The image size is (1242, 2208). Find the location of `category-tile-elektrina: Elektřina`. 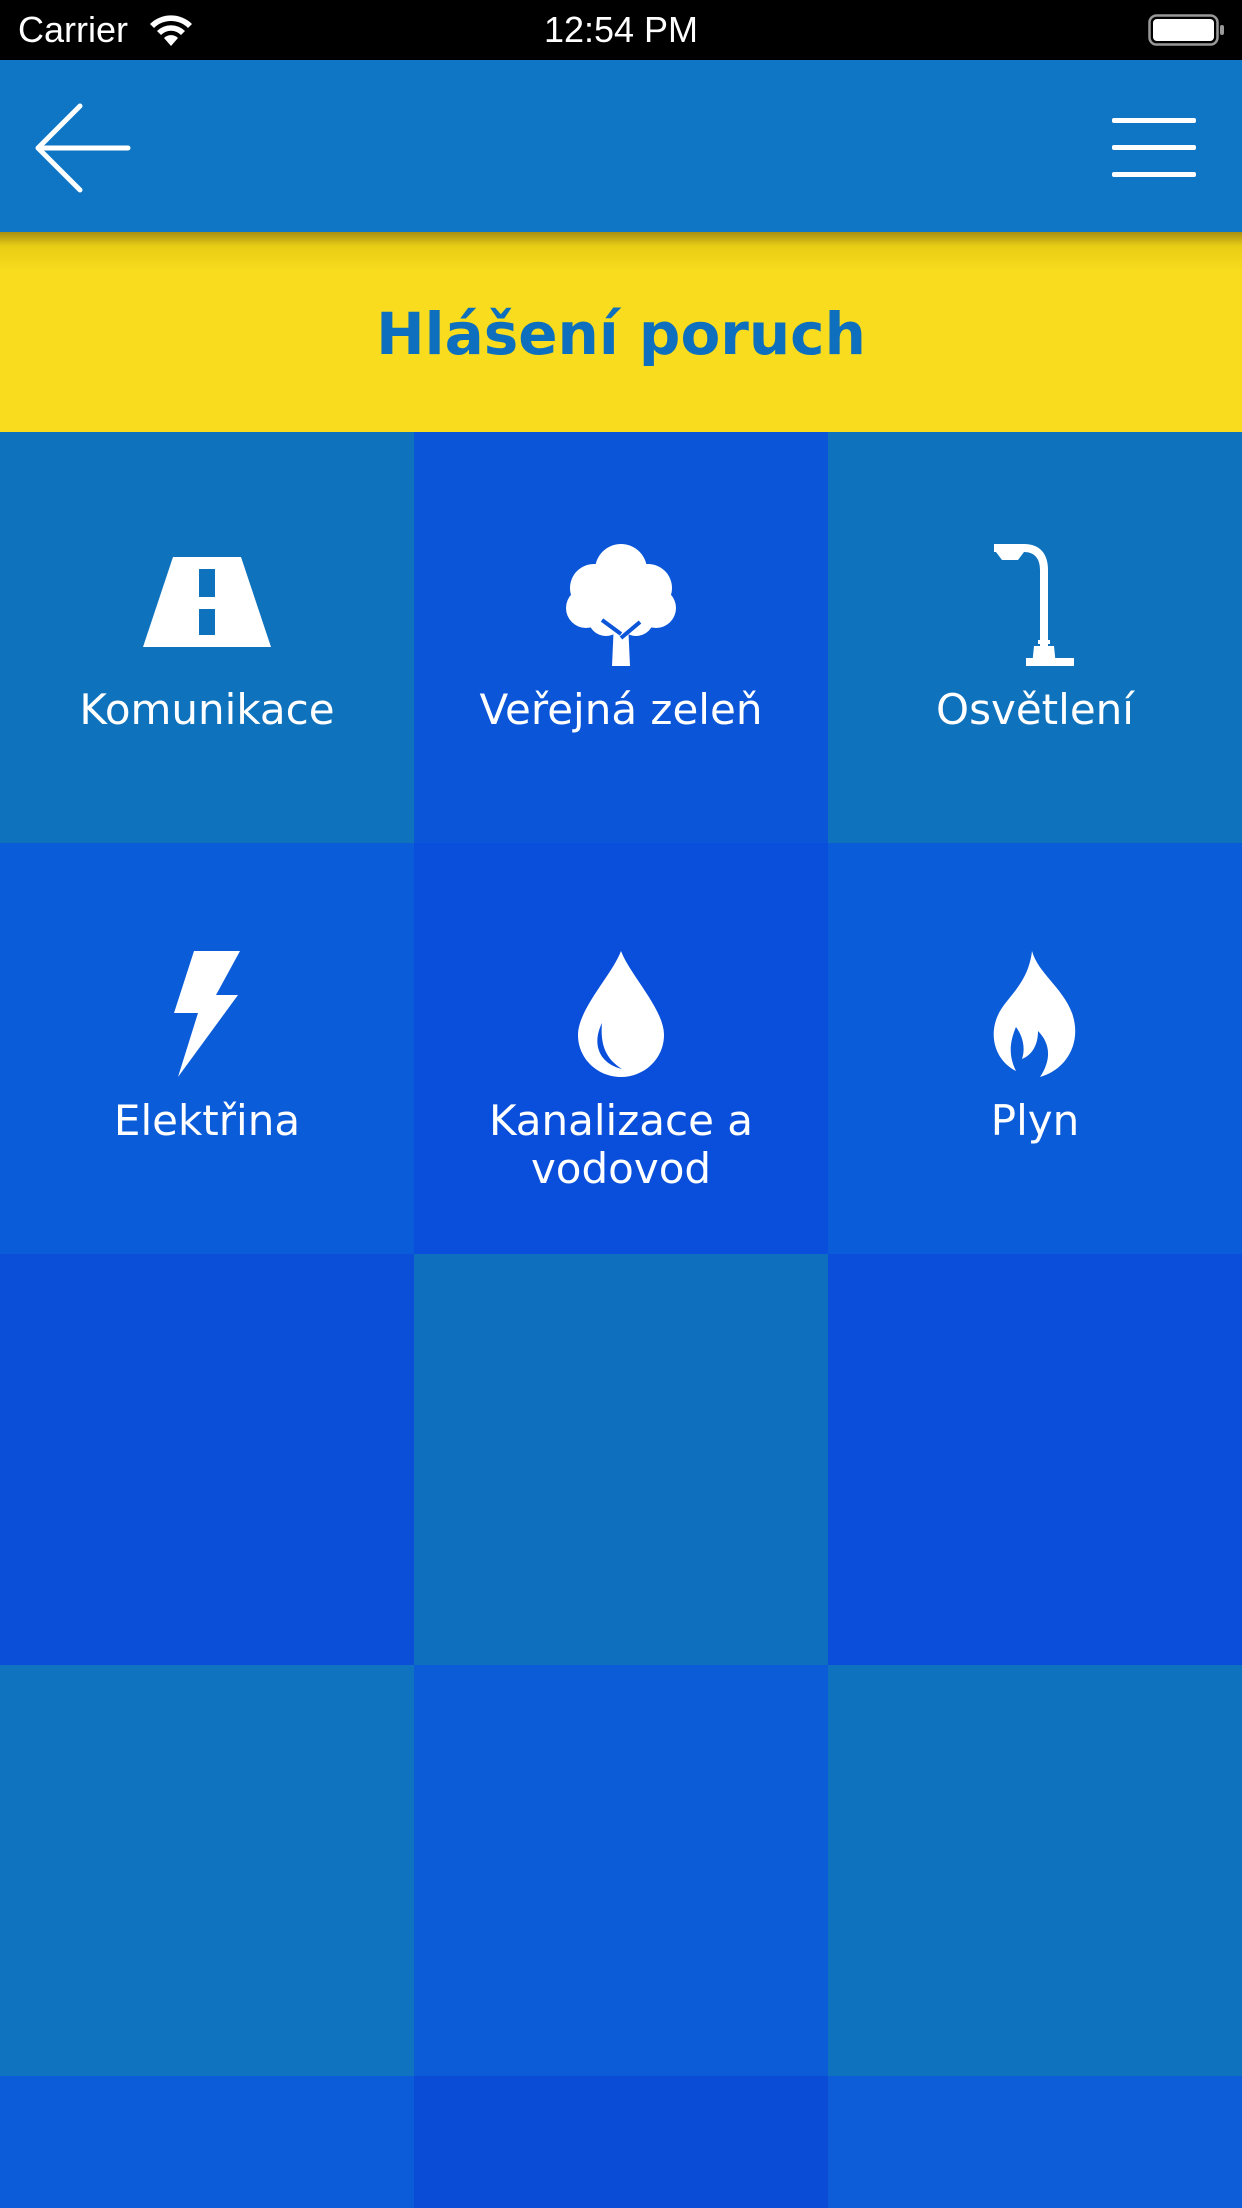

category-tile-elektrina: Elektřina is located at coordinates (207, 1048).